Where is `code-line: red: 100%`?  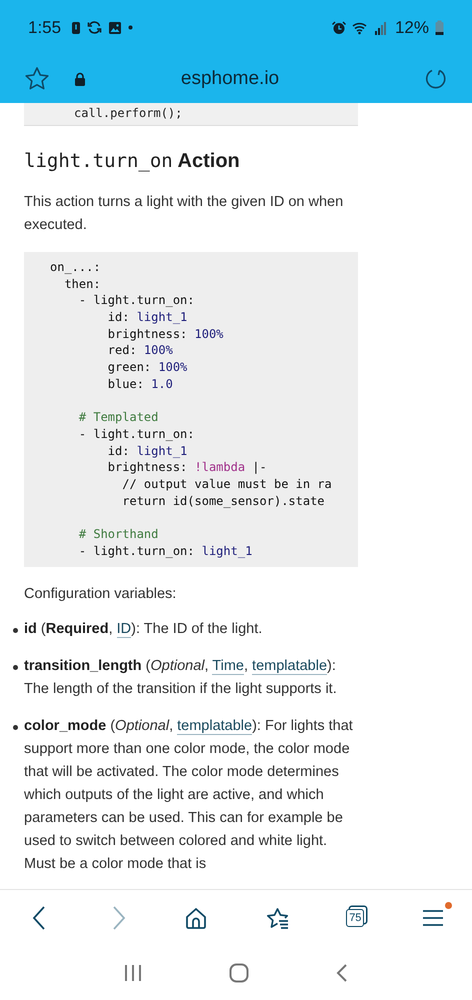
code-line: red: 100% is located at coordinates (140, 351).